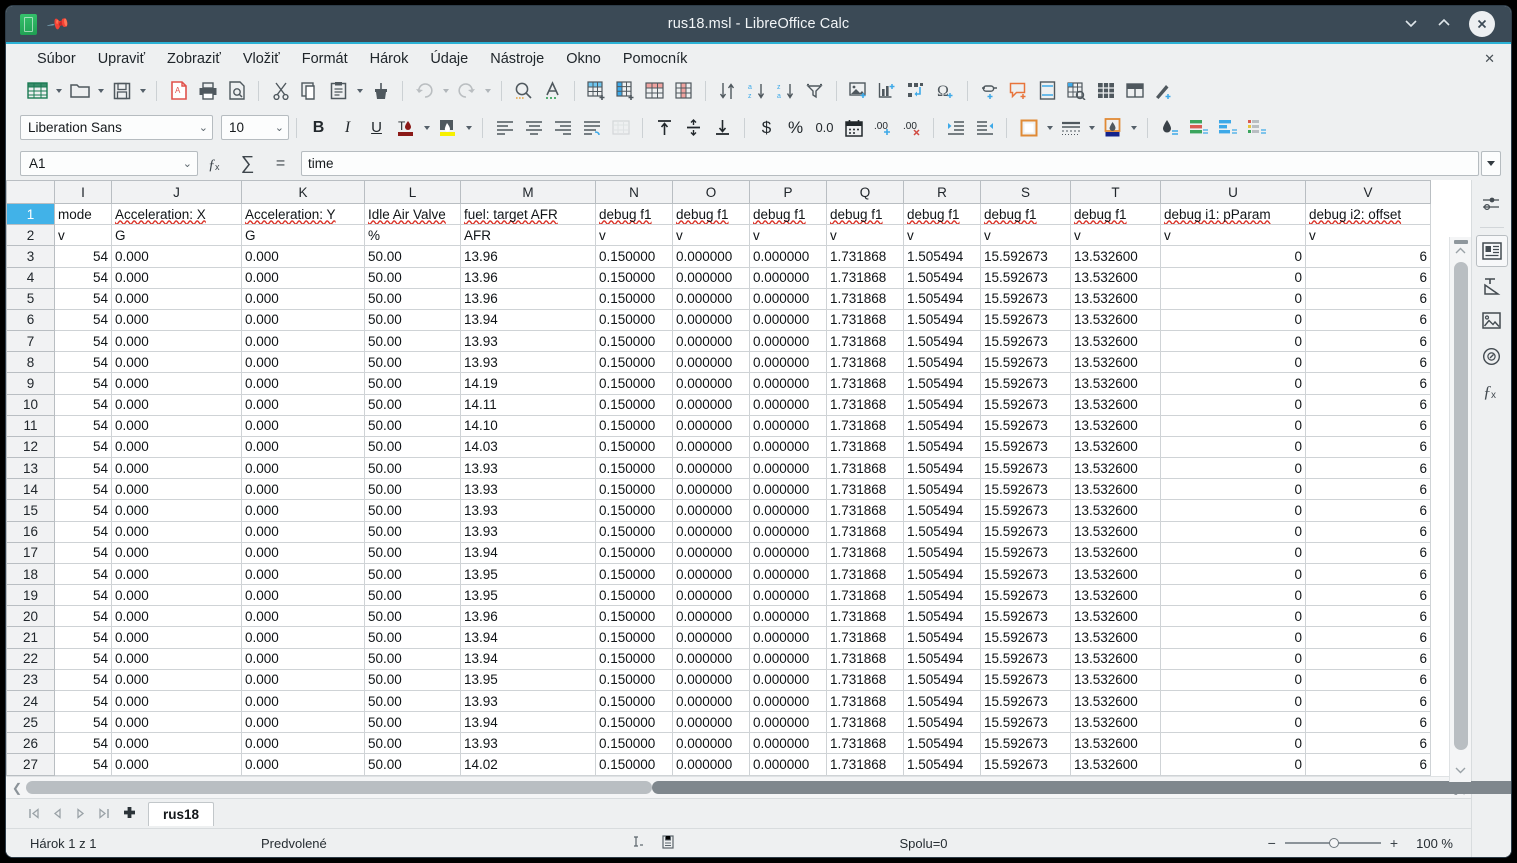 This screenshot has width=1517, height=863. What do you see at coordinates (634, 383) in the screenshot?
I see `cell-N9: 0.150000` at bounding box center [634, 383].